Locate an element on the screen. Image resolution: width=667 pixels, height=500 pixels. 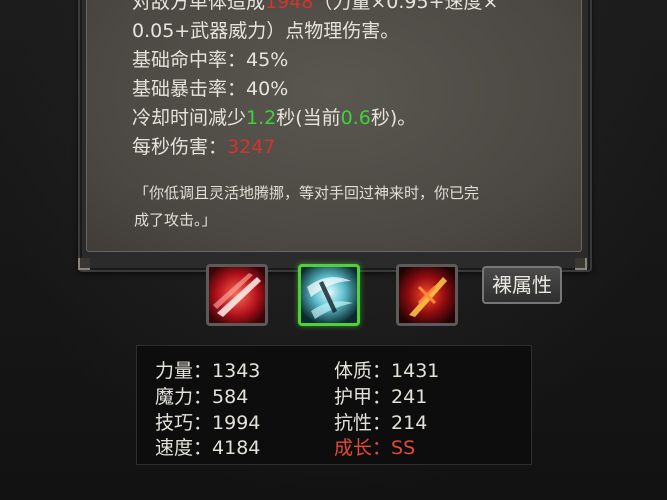
hit-rate-value: 45% is located at coordinates (267, 60).